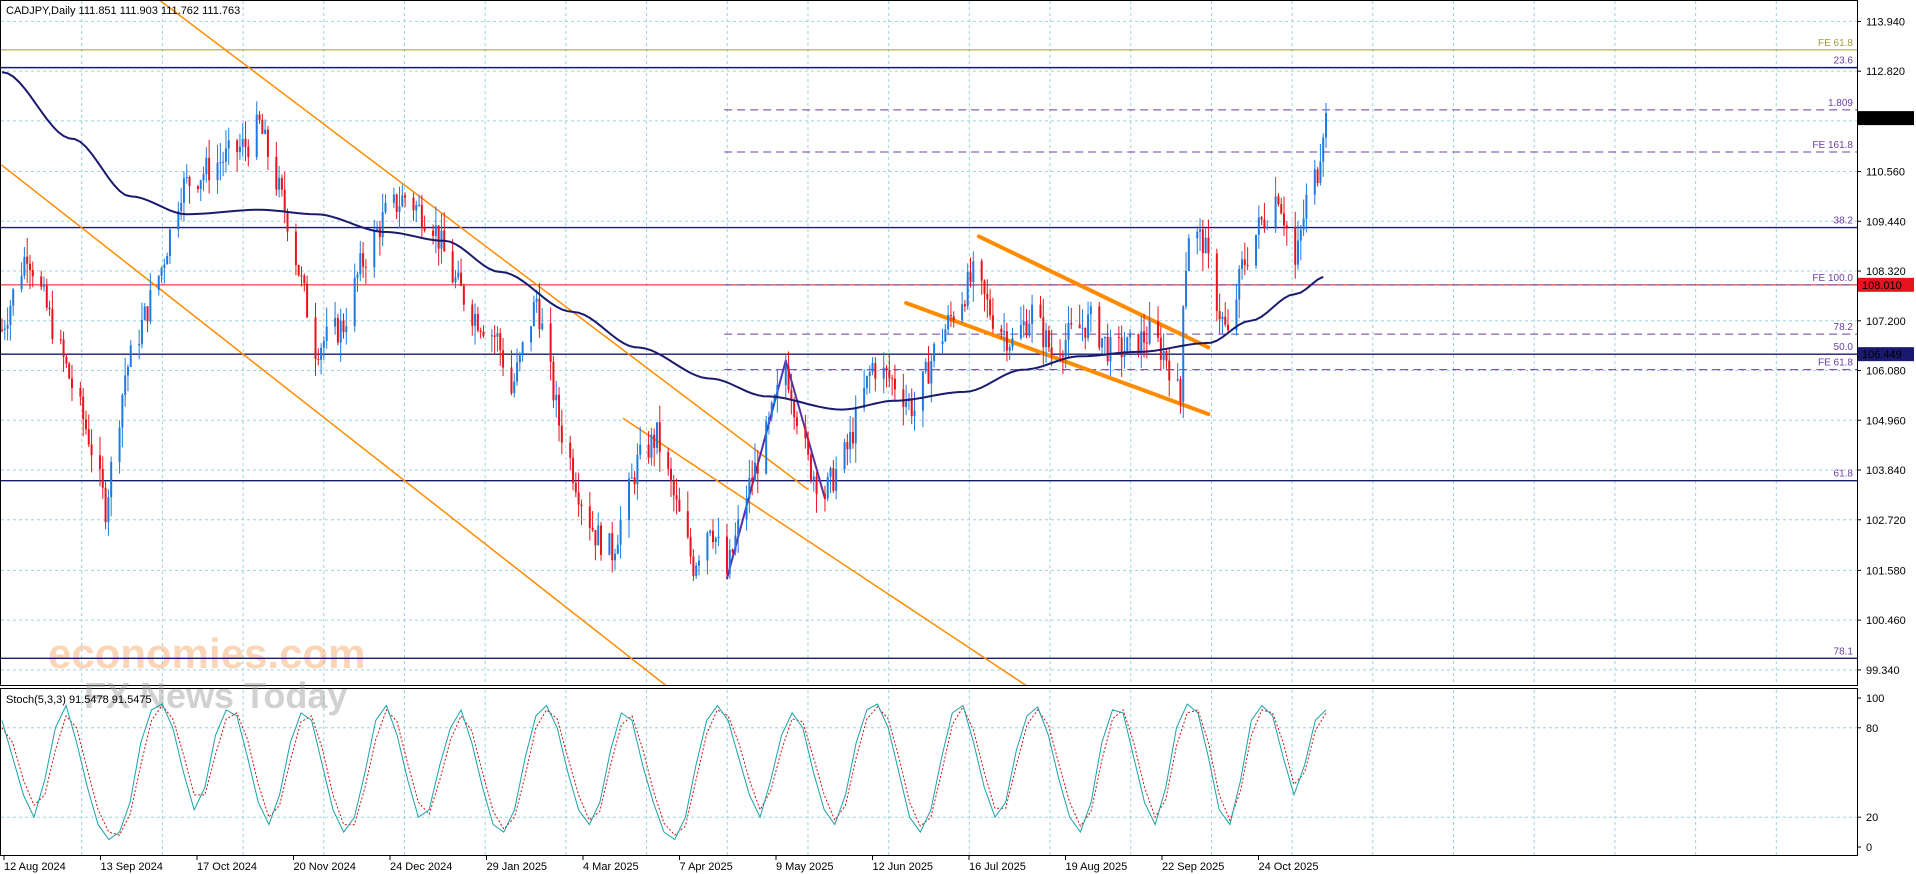 Image resolution: width=1916 pixels, height=874 pixels. I want to click on price-axis-label: 103.840, so click(1886, 471).